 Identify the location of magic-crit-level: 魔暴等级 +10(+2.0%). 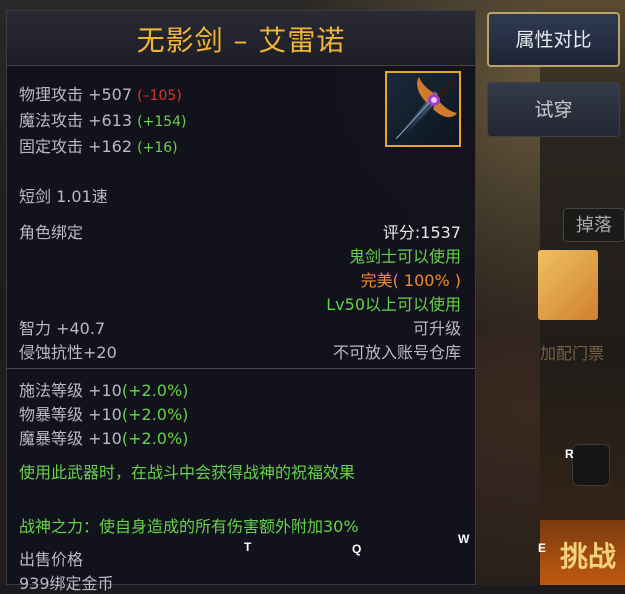
(103, 437).